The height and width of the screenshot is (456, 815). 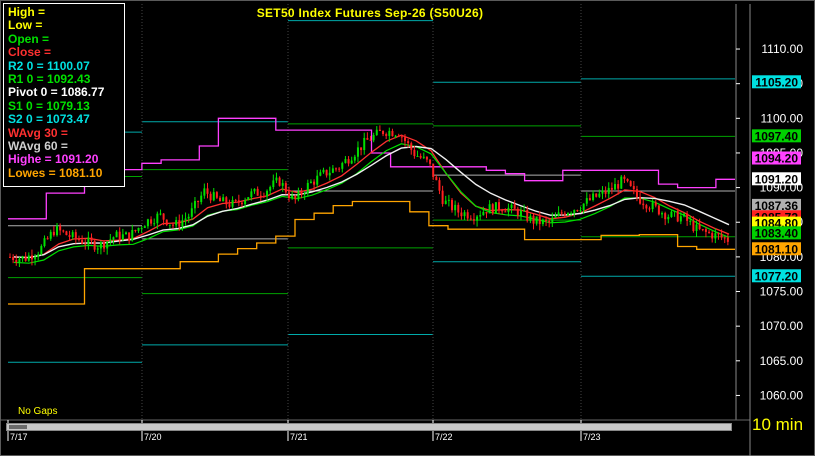 I want to click on legend-row: R2 0 = 1100.07, so click(x=49, y=65).